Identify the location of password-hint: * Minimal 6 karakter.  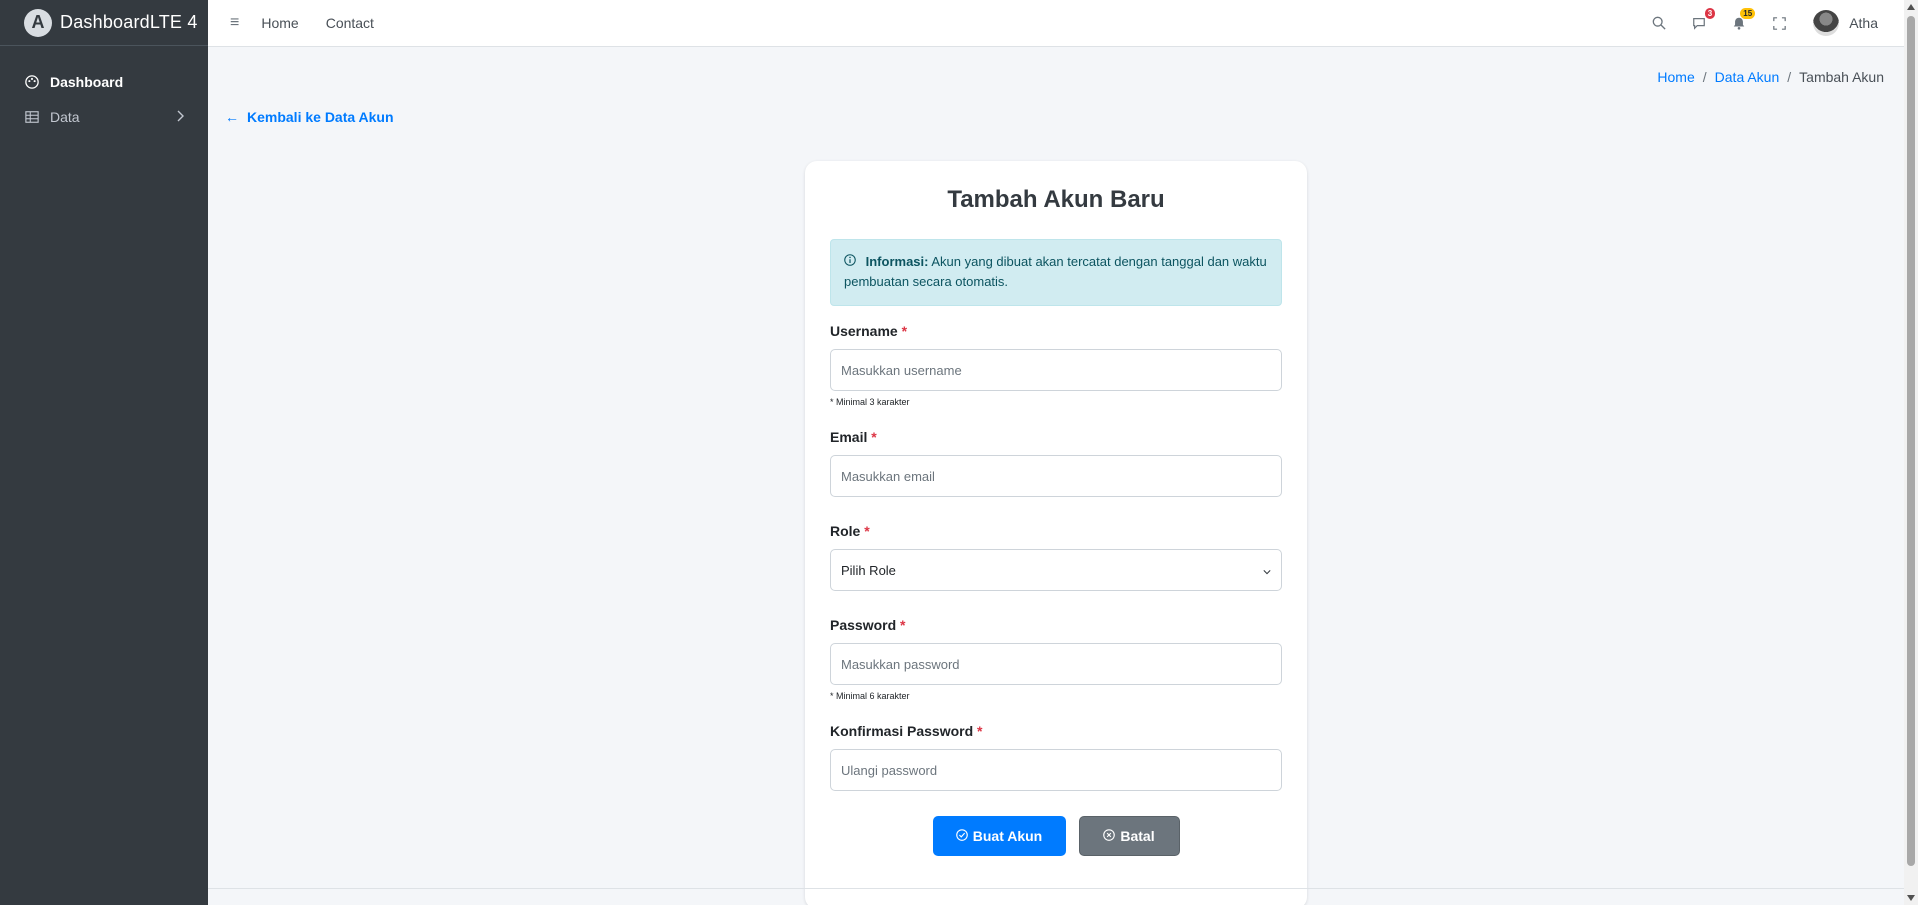
(870, 696).